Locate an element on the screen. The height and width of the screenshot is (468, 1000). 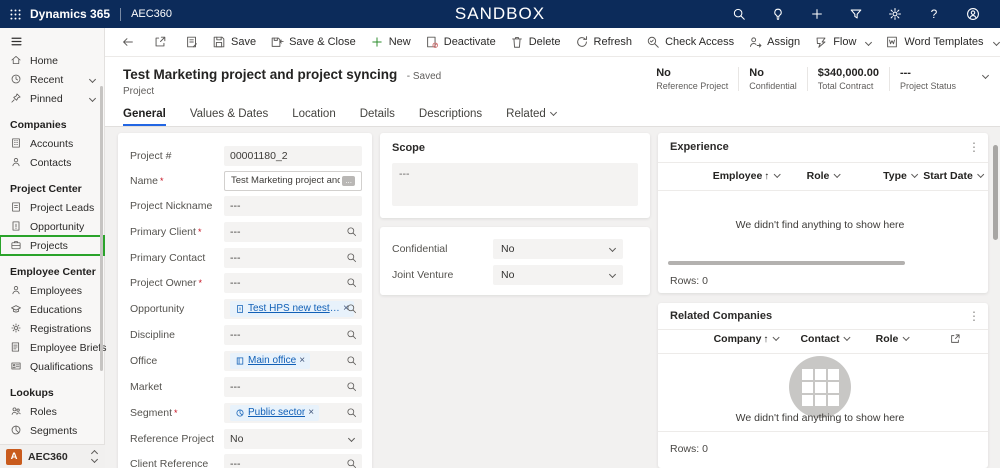
deactivate-button: Deactivate is located at coordinates (460, 42).